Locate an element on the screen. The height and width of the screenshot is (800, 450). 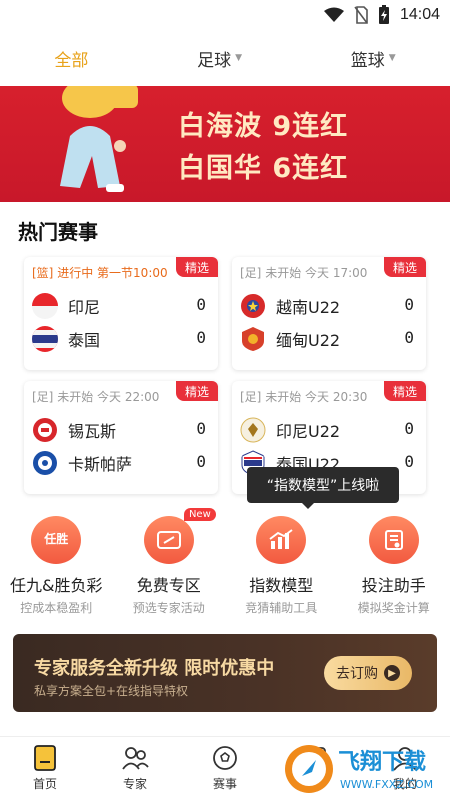
match-card: [足] 未开始 今天 17:00 精选 越南U22 0 缅甸U22 0 is located at coordinates (329, 313).